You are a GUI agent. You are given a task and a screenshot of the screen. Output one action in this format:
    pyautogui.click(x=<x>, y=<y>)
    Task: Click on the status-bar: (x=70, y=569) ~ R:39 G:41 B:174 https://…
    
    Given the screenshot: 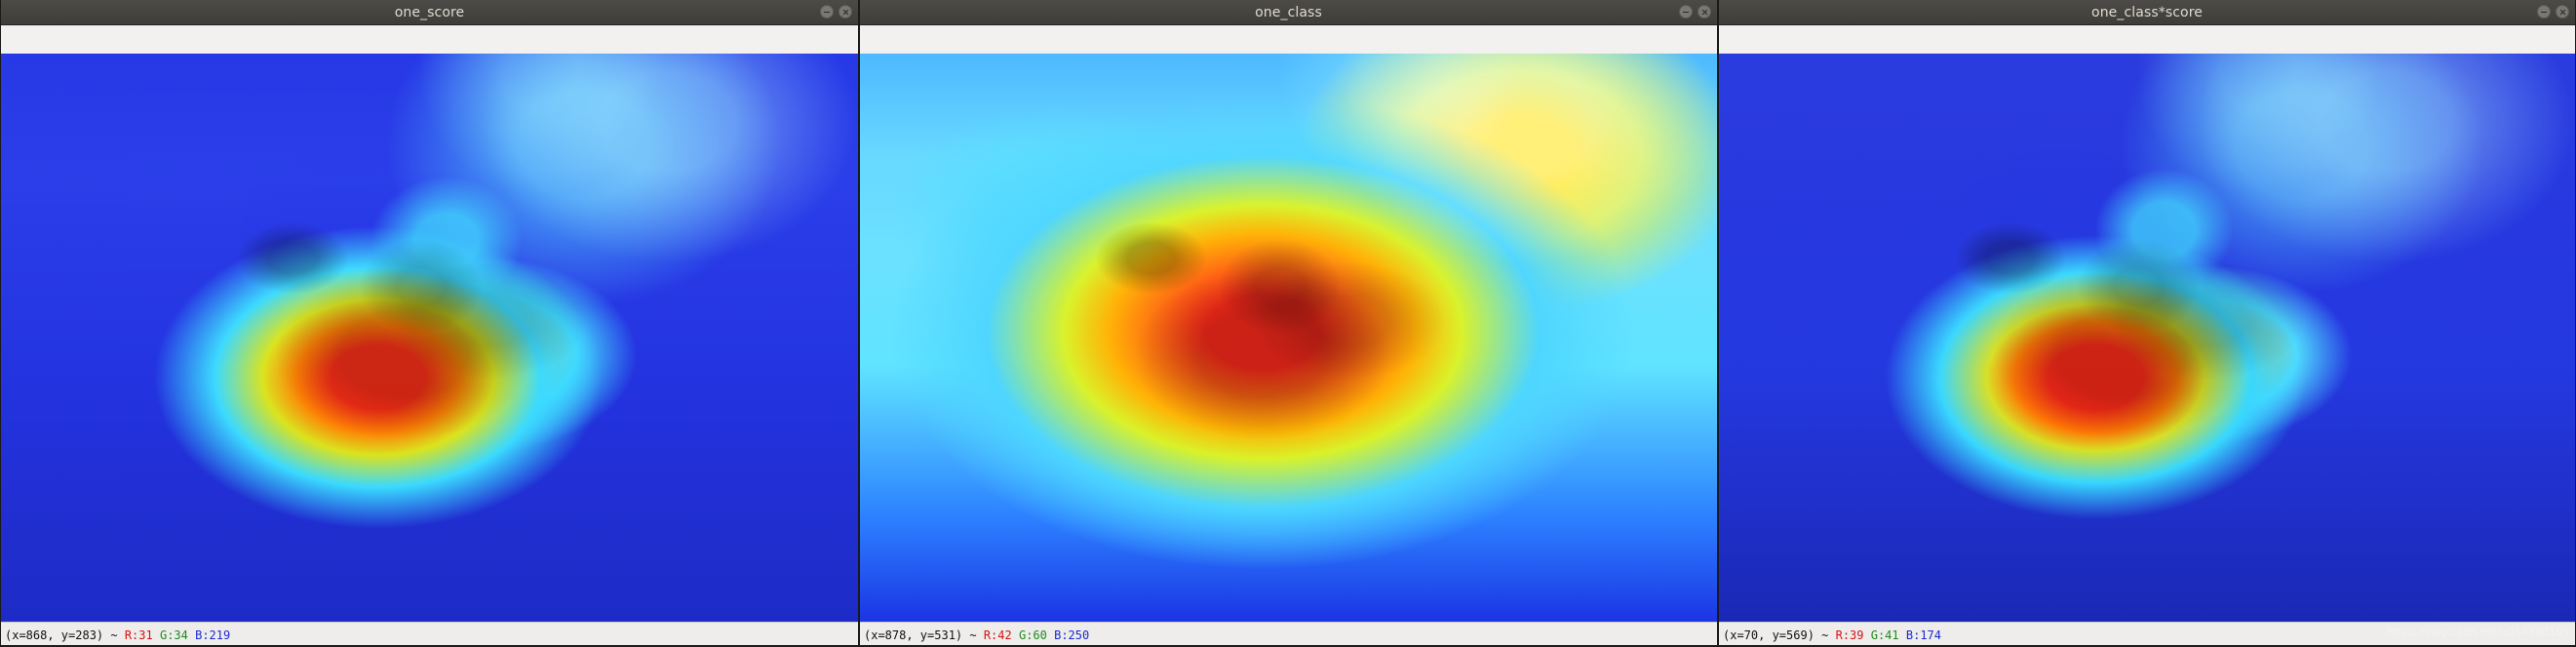 What is the action you would take?
    pyautogui.click(x=2147, y=635)
    